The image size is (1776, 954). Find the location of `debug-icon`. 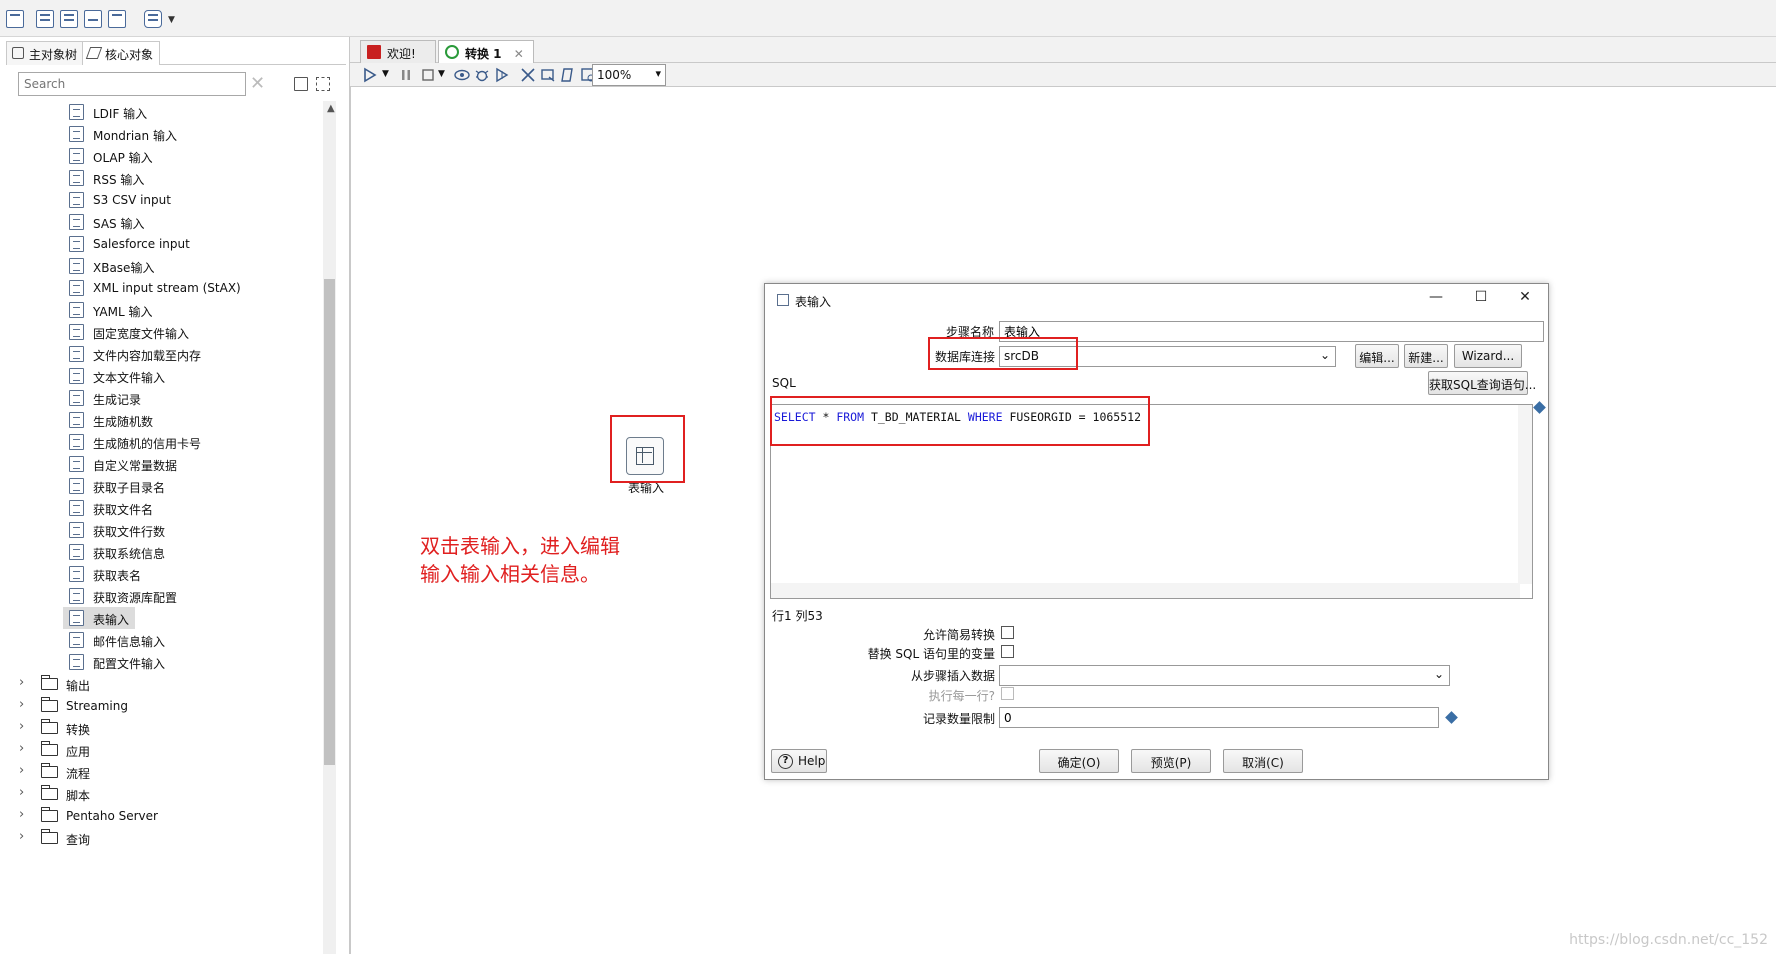

debug-icon is located at coordinates (482, 75).